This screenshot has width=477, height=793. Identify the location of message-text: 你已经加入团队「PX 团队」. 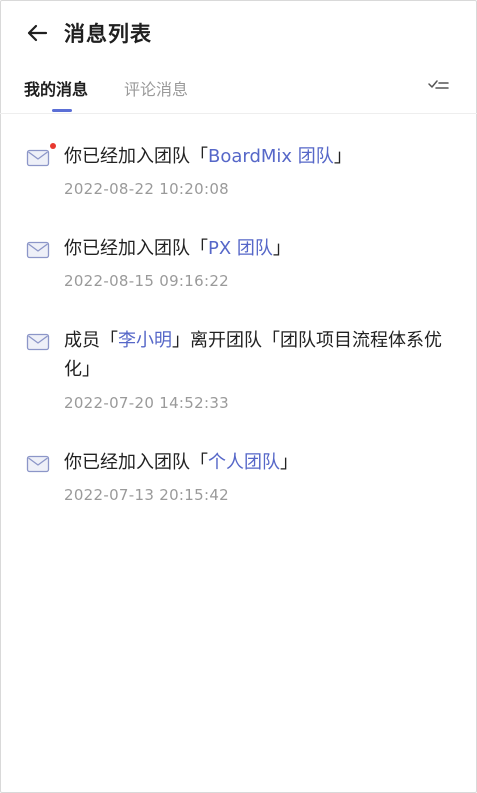
(259, 248).